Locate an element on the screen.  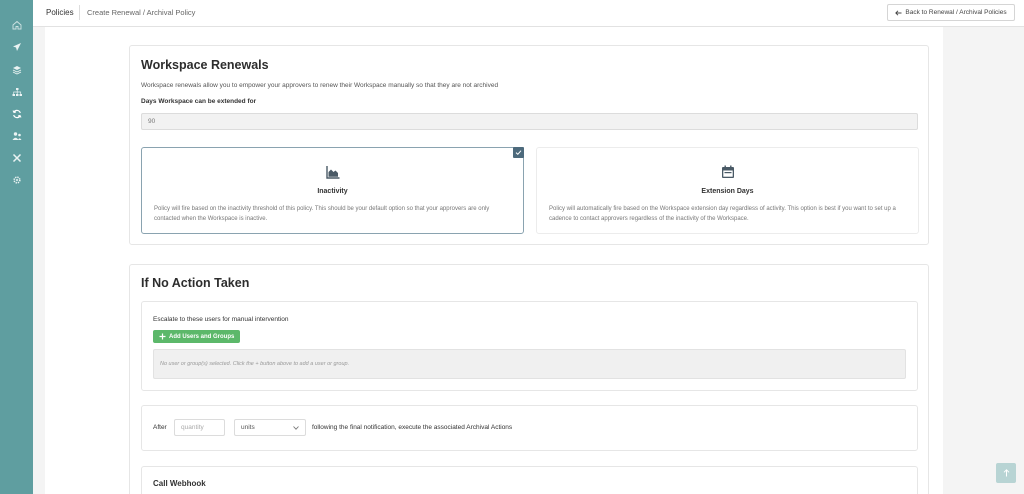
quantity-input: quantity is located at coordinates (199, 427).